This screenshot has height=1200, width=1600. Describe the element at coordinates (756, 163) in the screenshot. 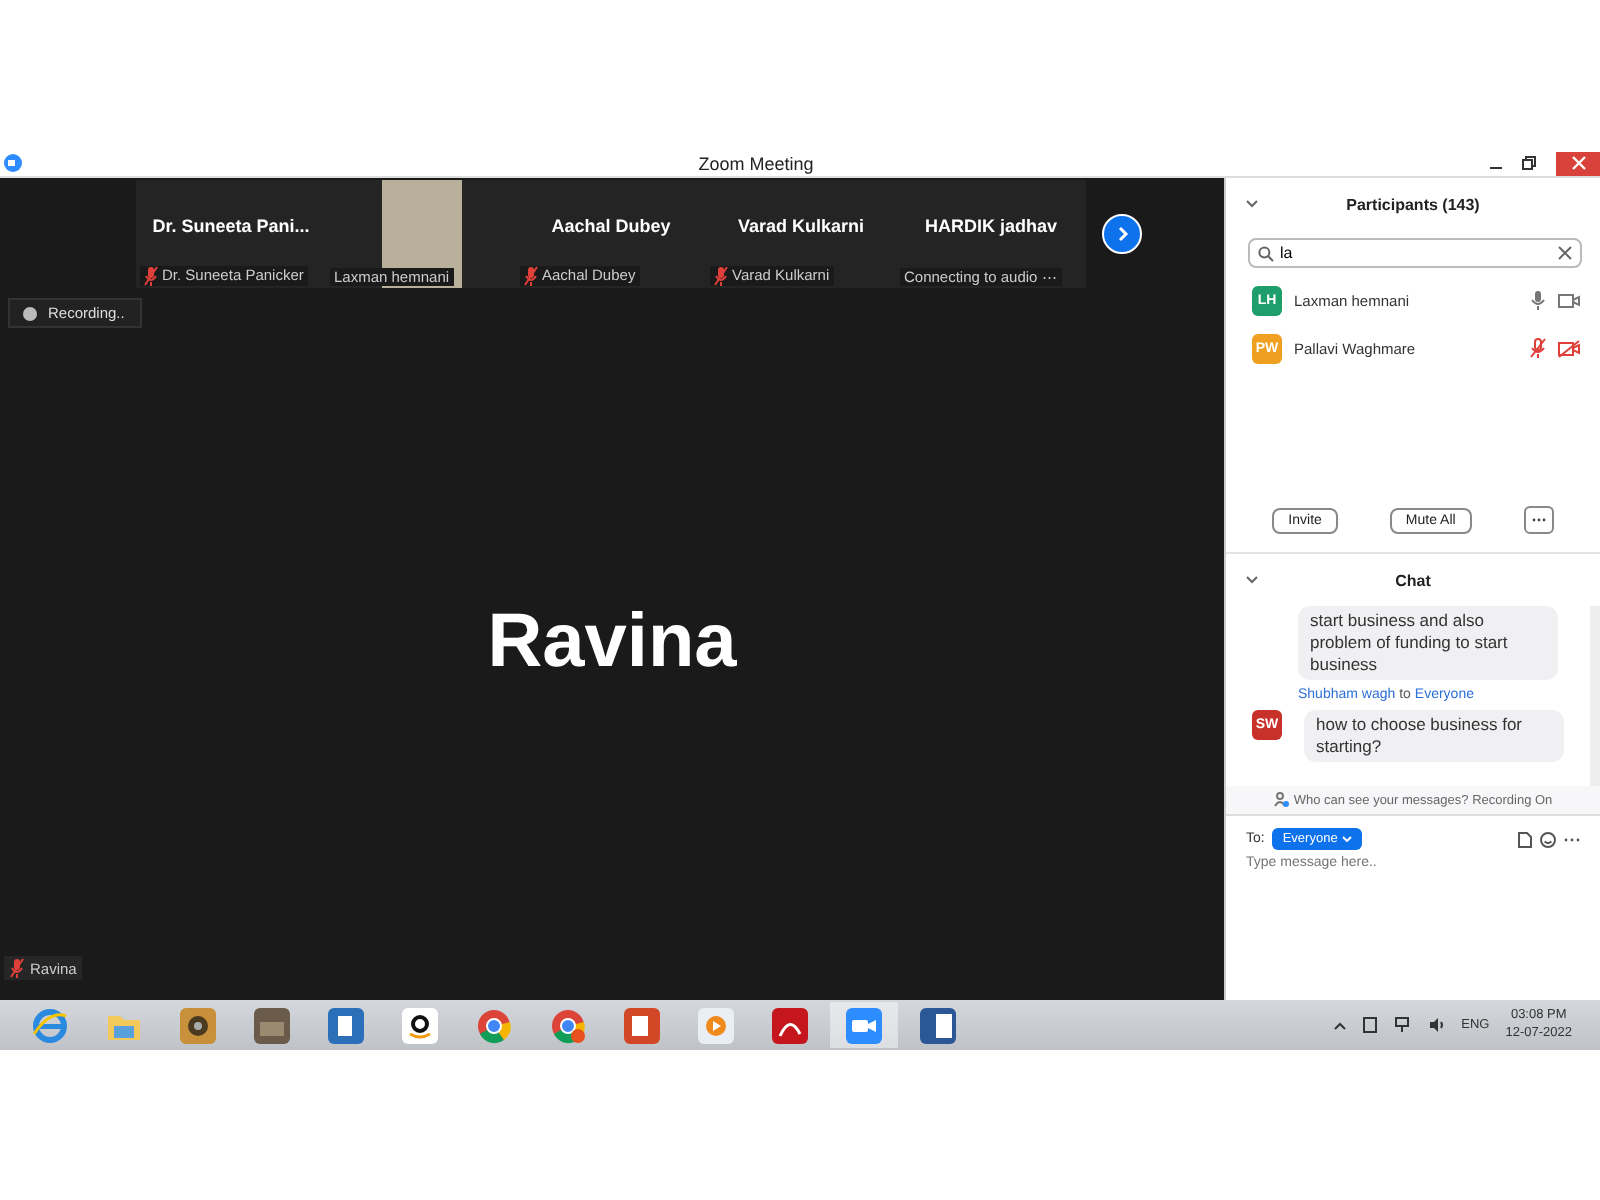

I see `window-title: Zoom Meeting` at that location.